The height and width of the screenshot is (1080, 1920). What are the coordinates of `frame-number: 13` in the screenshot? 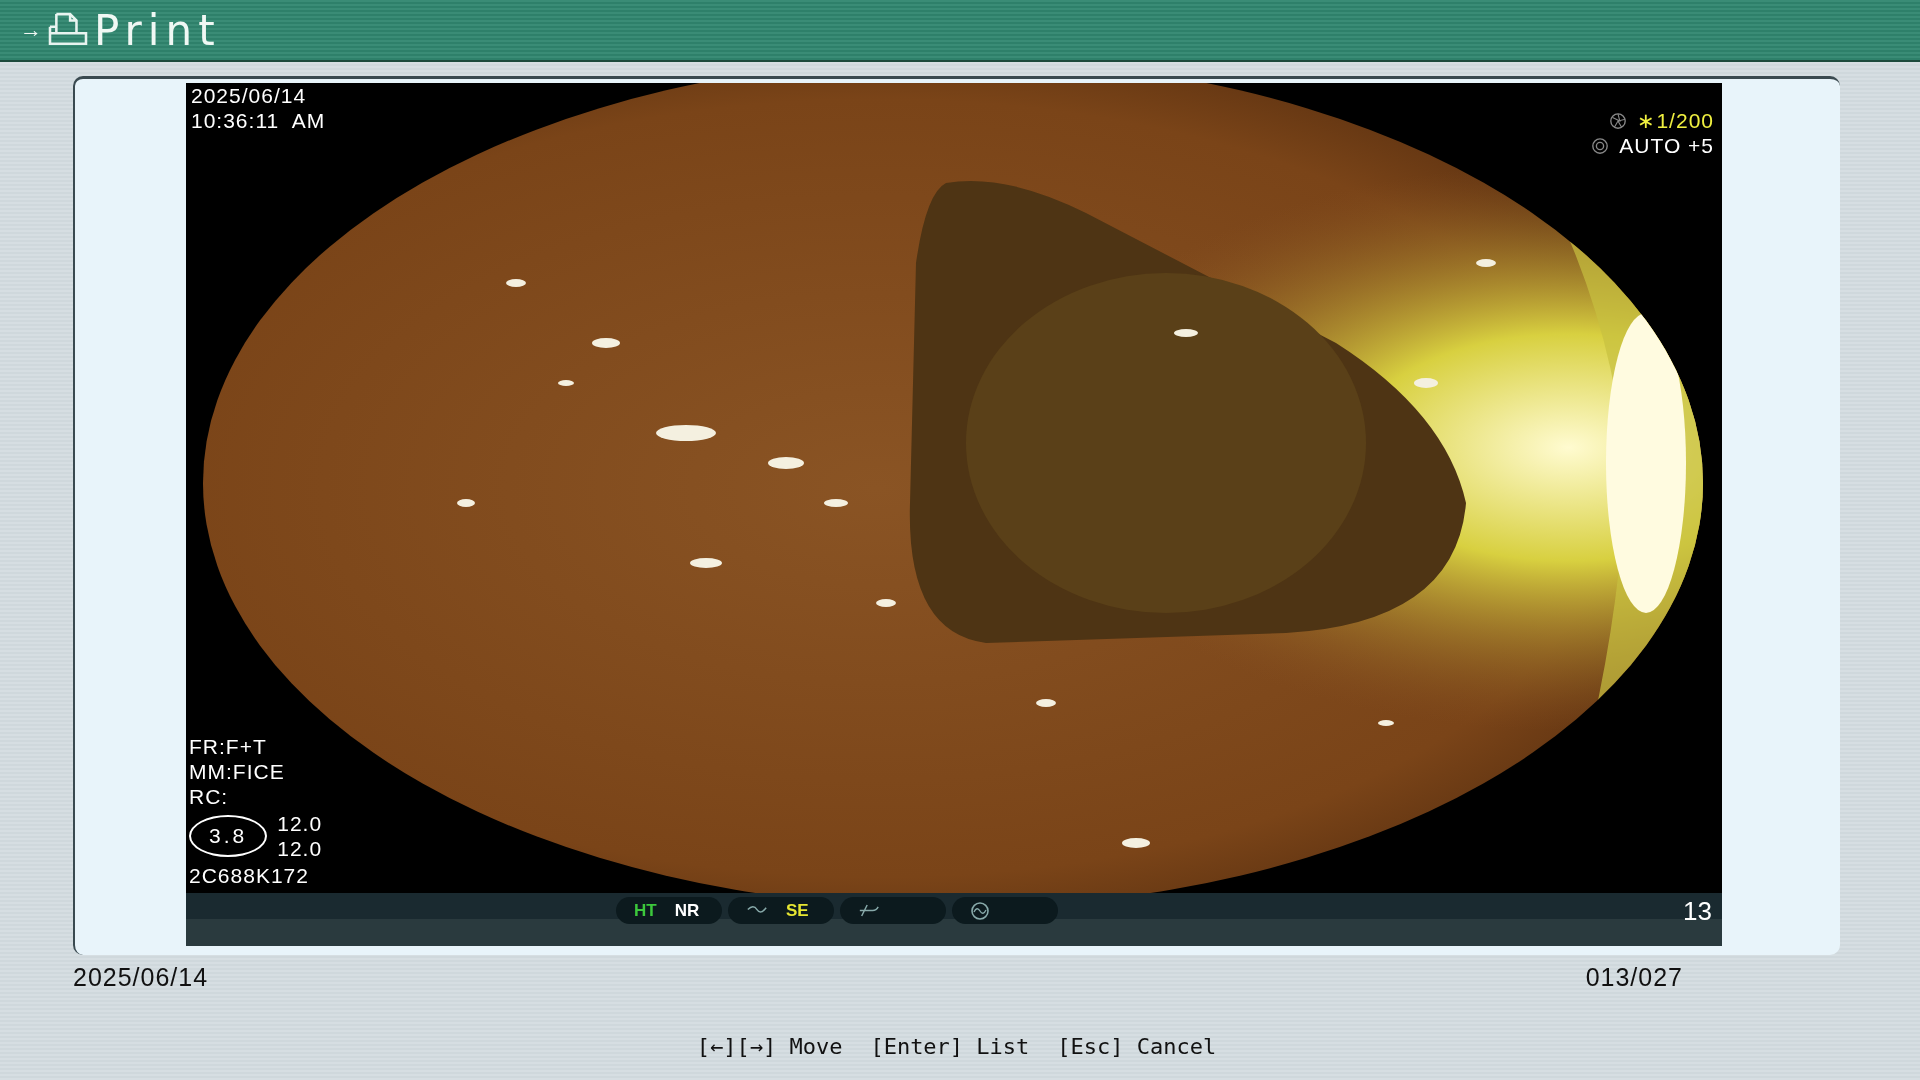 It's located at (1697, 911).